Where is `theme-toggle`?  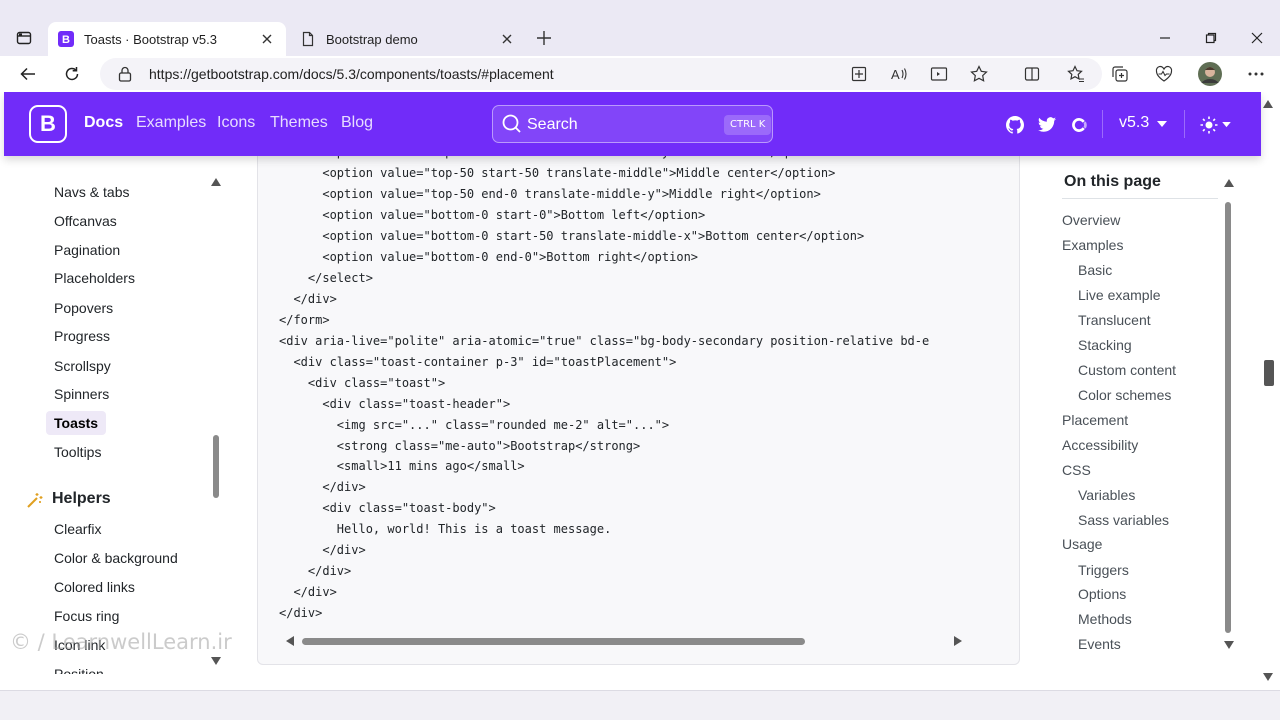 theme-toggle is located at coordinates (1209, 125).